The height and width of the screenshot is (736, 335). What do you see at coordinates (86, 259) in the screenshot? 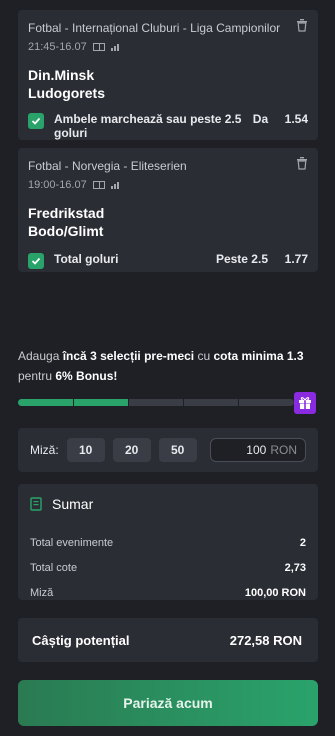
I see `selection-name: Total goluri` at bounding box center [86, 259].